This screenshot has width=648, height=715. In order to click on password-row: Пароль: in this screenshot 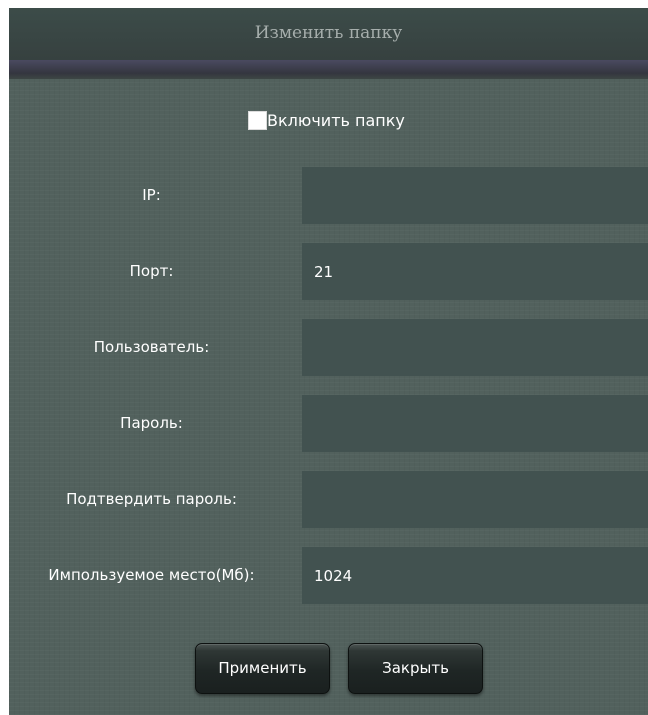, I will do `click(328, 423)`.